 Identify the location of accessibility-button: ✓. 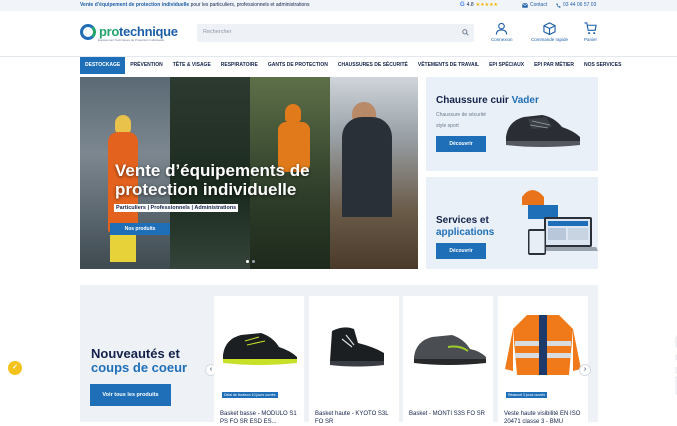
(15, 368).